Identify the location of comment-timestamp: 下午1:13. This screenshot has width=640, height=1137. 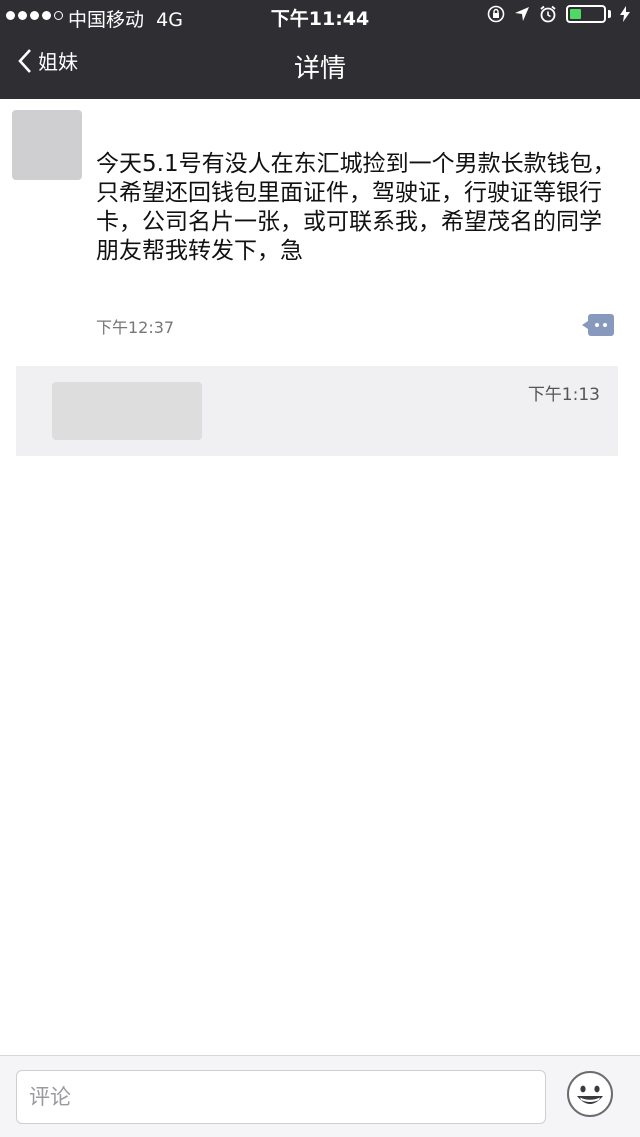
(563, 395).